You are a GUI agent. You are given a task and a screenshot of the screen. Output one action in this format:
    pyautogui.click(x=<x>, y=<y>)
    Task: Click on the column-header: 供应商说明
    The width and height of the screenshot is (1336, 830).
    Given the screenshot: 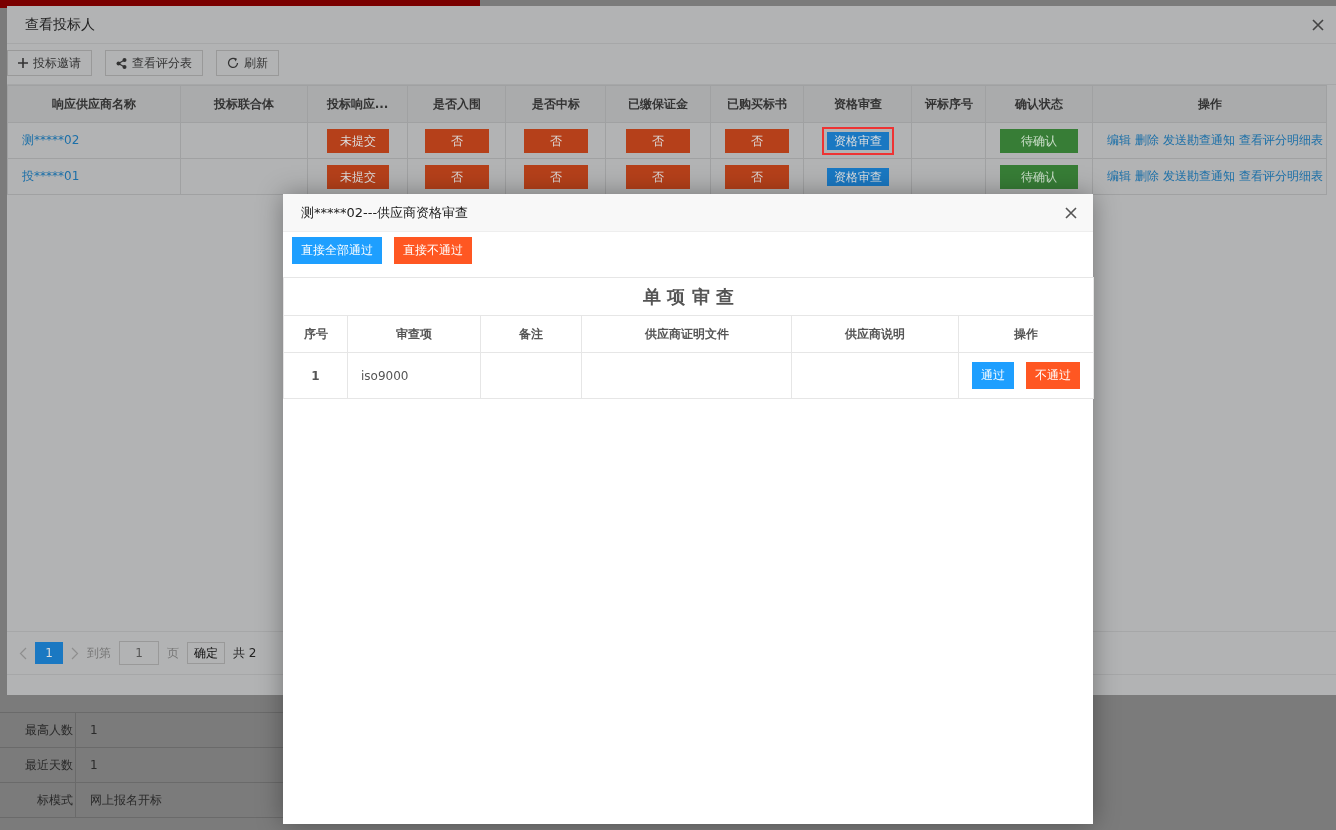 What is the action you would take?
    pyautogui.click(x=875, y=334)
    